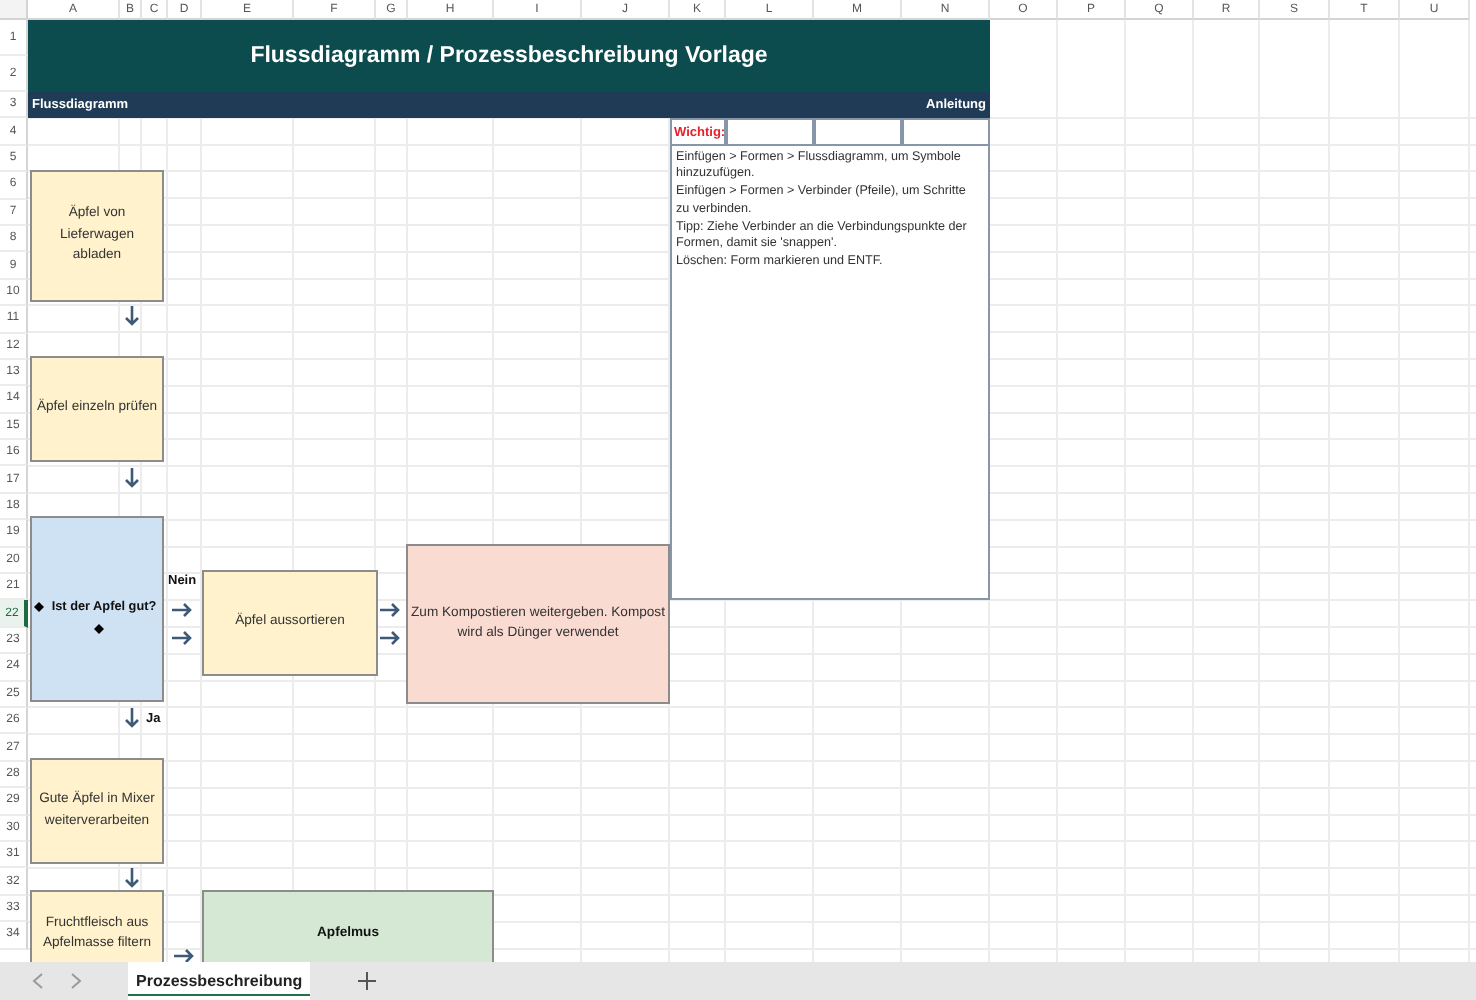  Describe the element at coordinates (219, 981) in the screenshot. I see `sheet-tab: Prozessbeschreibung` at that location.